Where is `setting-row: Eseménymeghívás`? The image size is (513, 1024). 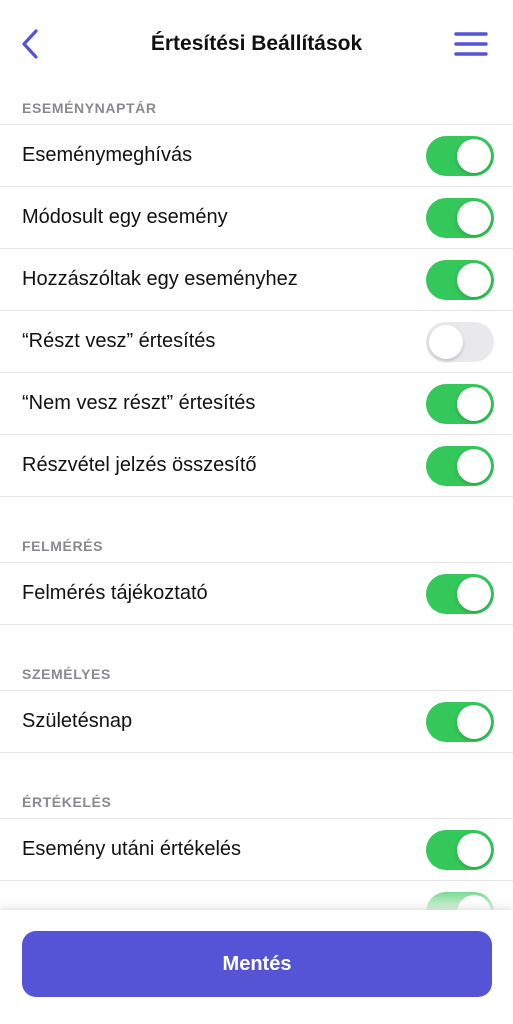
setting-row: Eseménymeghívás is located at coordinates (256, 156).